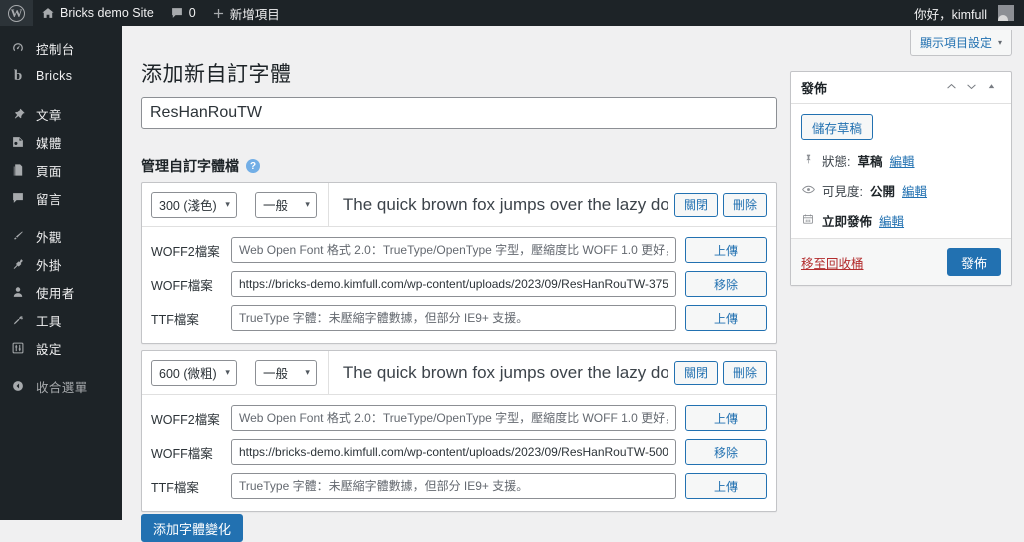  What do you see at coordinates (808, 191) in the screenshot?
I see `eye-icon` at bounding box center [808, 191].